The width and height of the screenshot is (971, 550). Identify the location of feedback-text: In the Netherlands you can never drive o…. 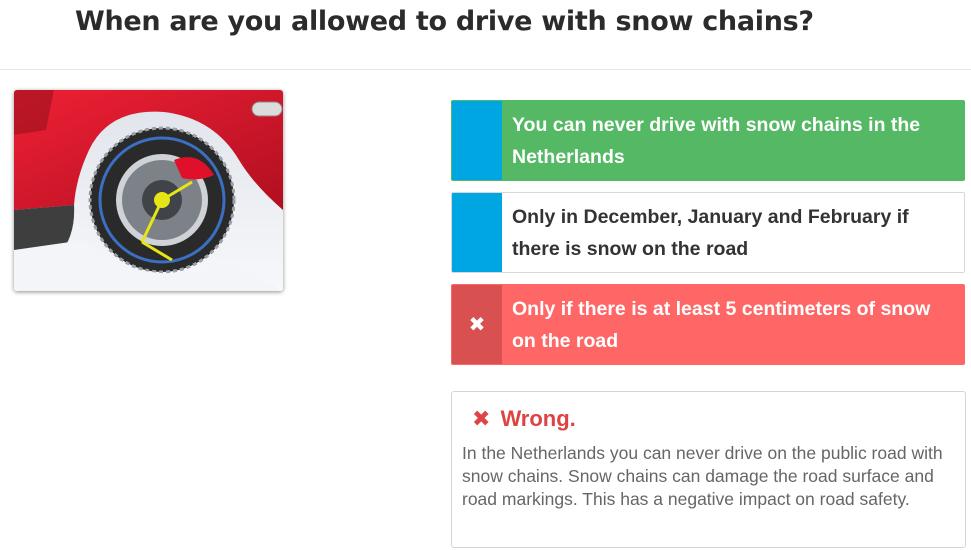
(702, 476).